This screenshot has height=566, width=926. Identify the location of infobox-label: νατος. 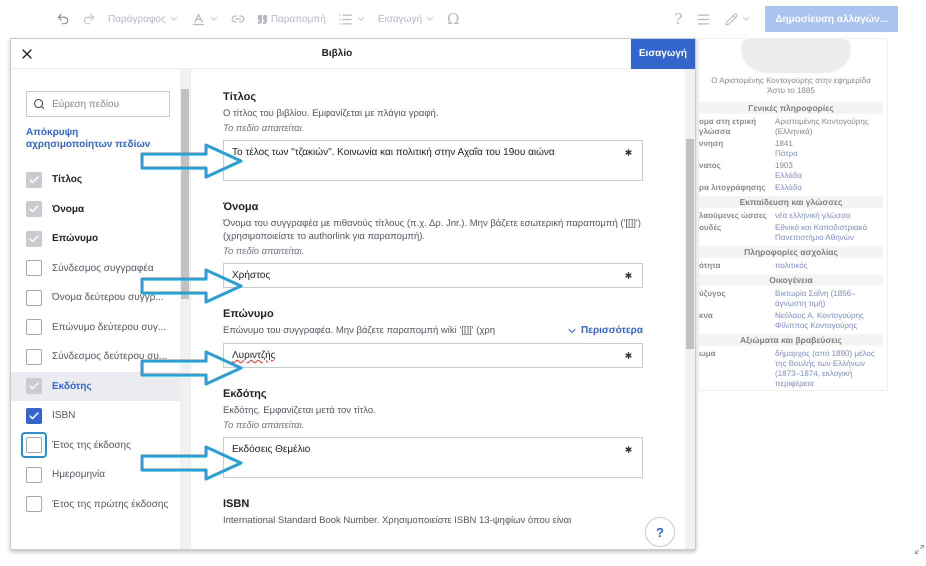
(710, 166).